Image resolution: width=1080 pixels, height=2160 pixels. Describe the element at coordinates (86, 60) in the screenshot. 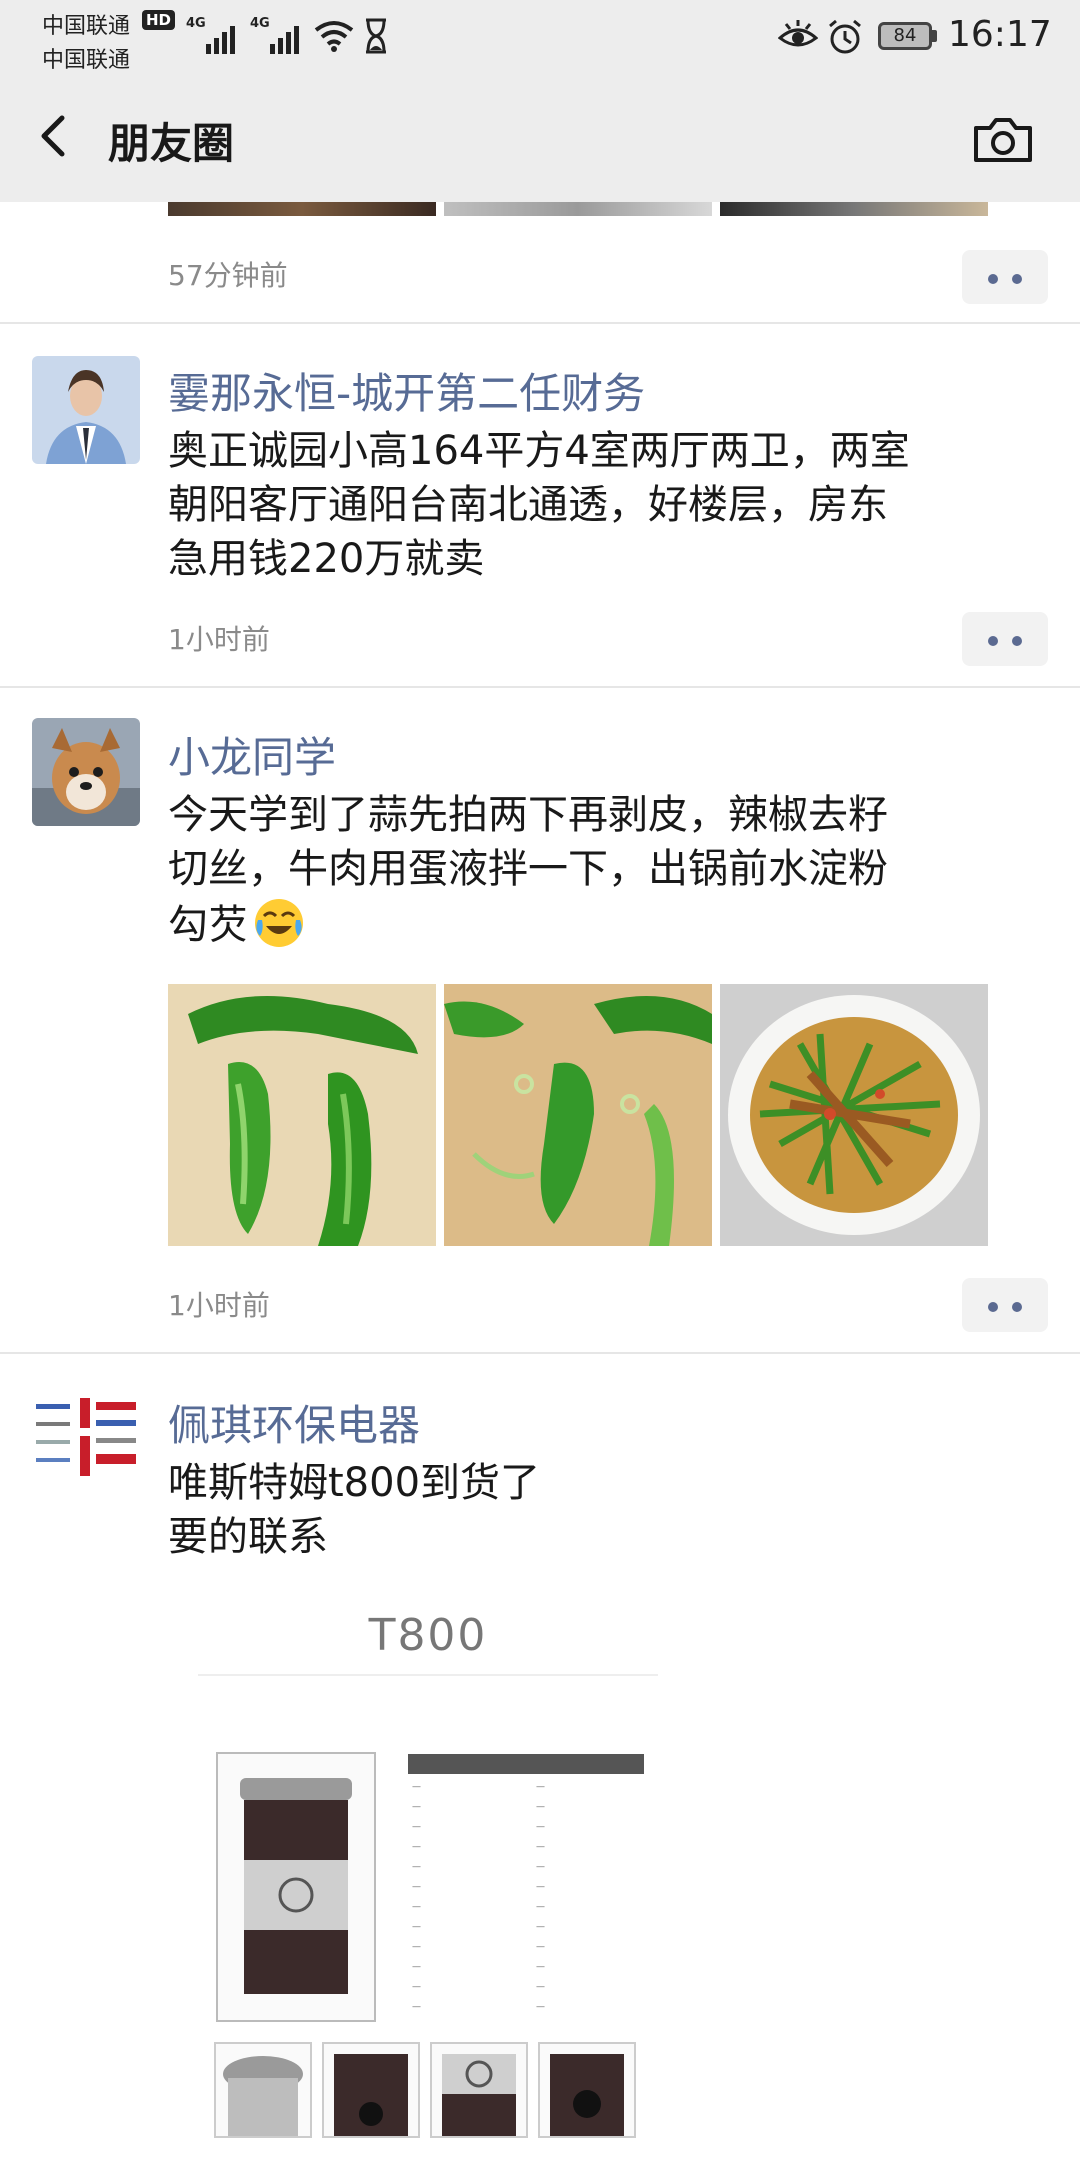

I see `carrier-label-2: 中国联通` at that location.